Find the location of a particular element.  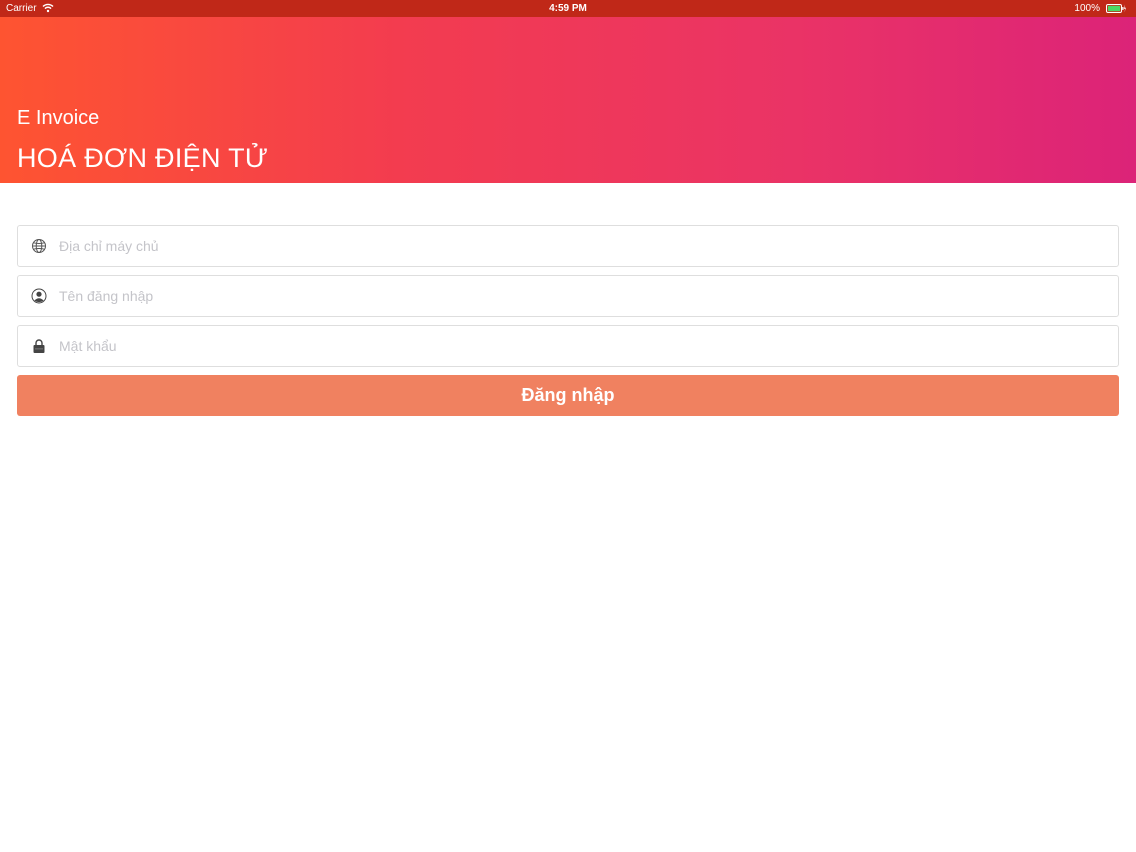

charging-icon is located at coordinates (1124, 8).